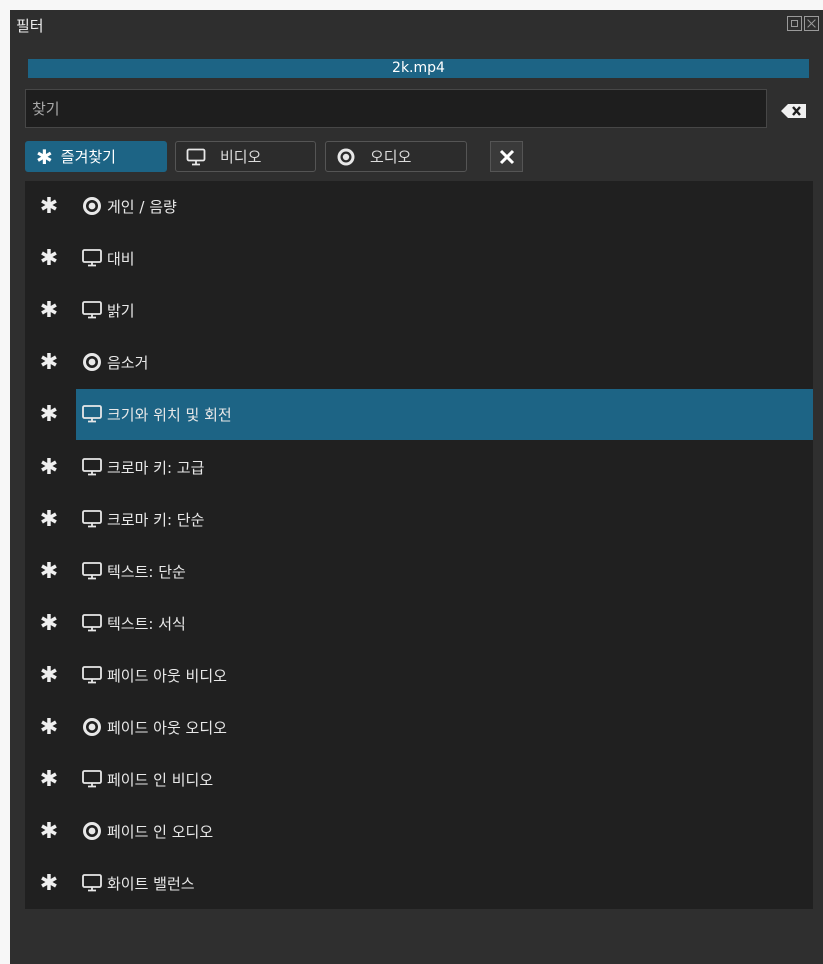 The width and height of the screenshot is (823, 964). I want to click on list-item: ✱ 크기와 위치 및 회전, so click(419, 415).